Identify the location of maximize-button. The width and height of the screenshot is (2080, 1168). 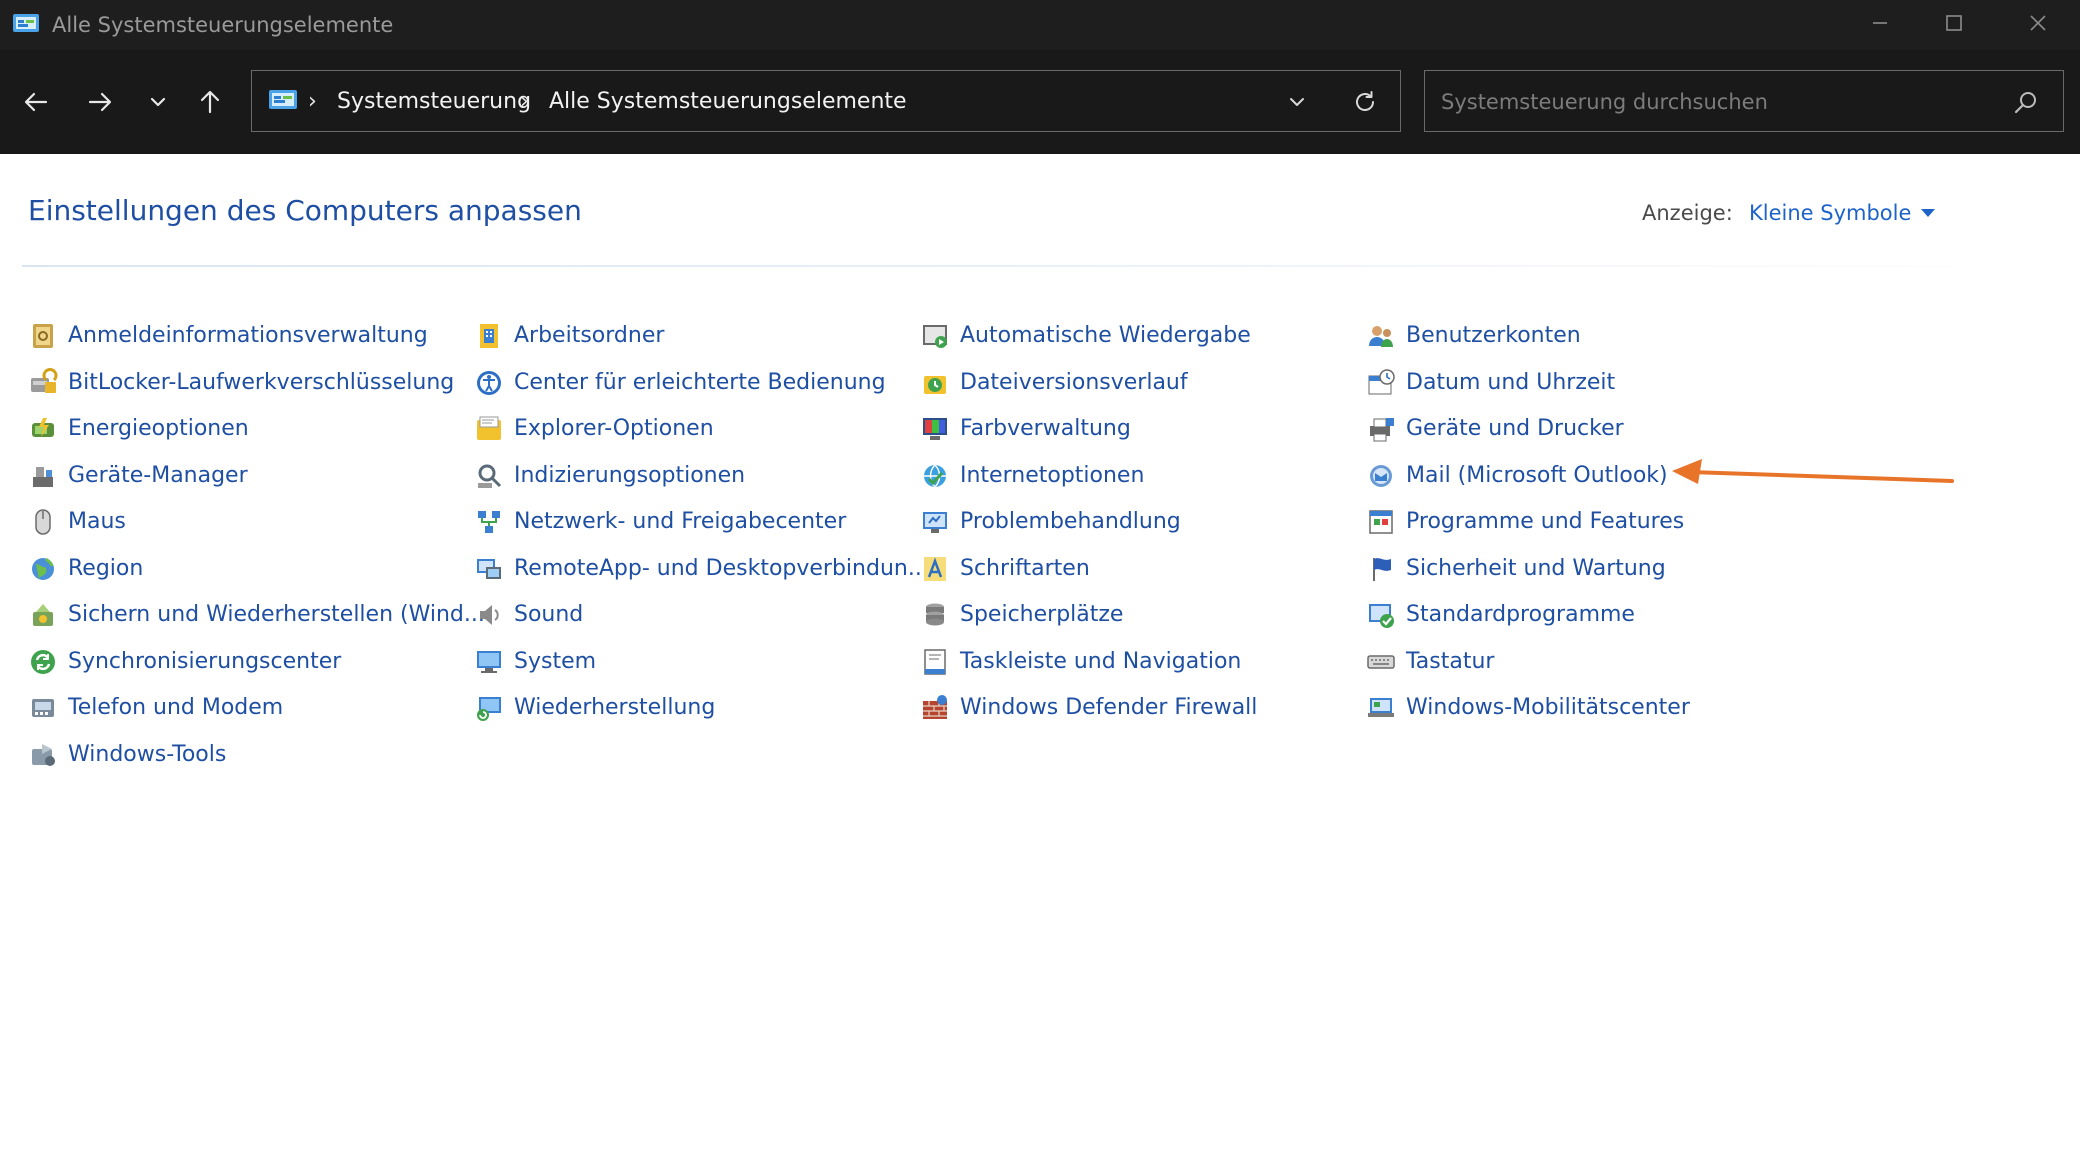
(1954, 23).